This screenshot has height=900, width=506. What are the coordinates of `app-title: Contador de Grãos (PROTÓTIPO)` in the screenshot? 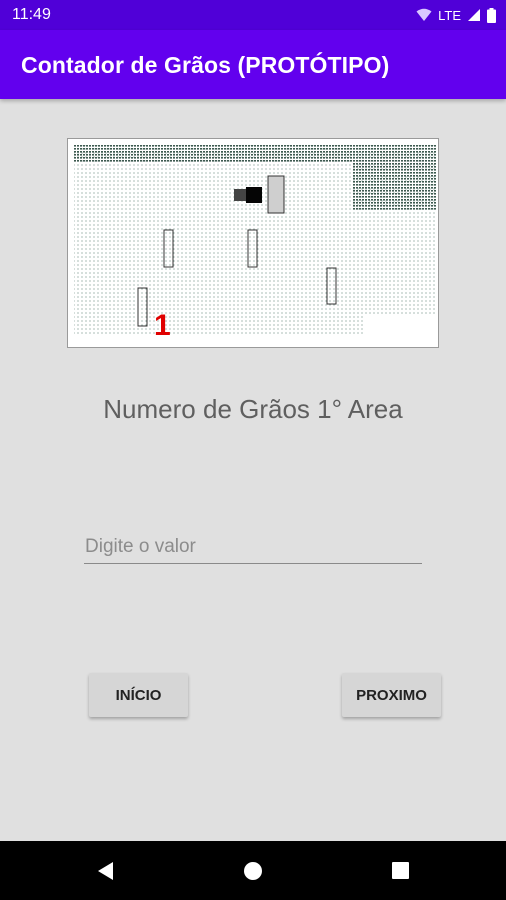 It's located at (205, 65).